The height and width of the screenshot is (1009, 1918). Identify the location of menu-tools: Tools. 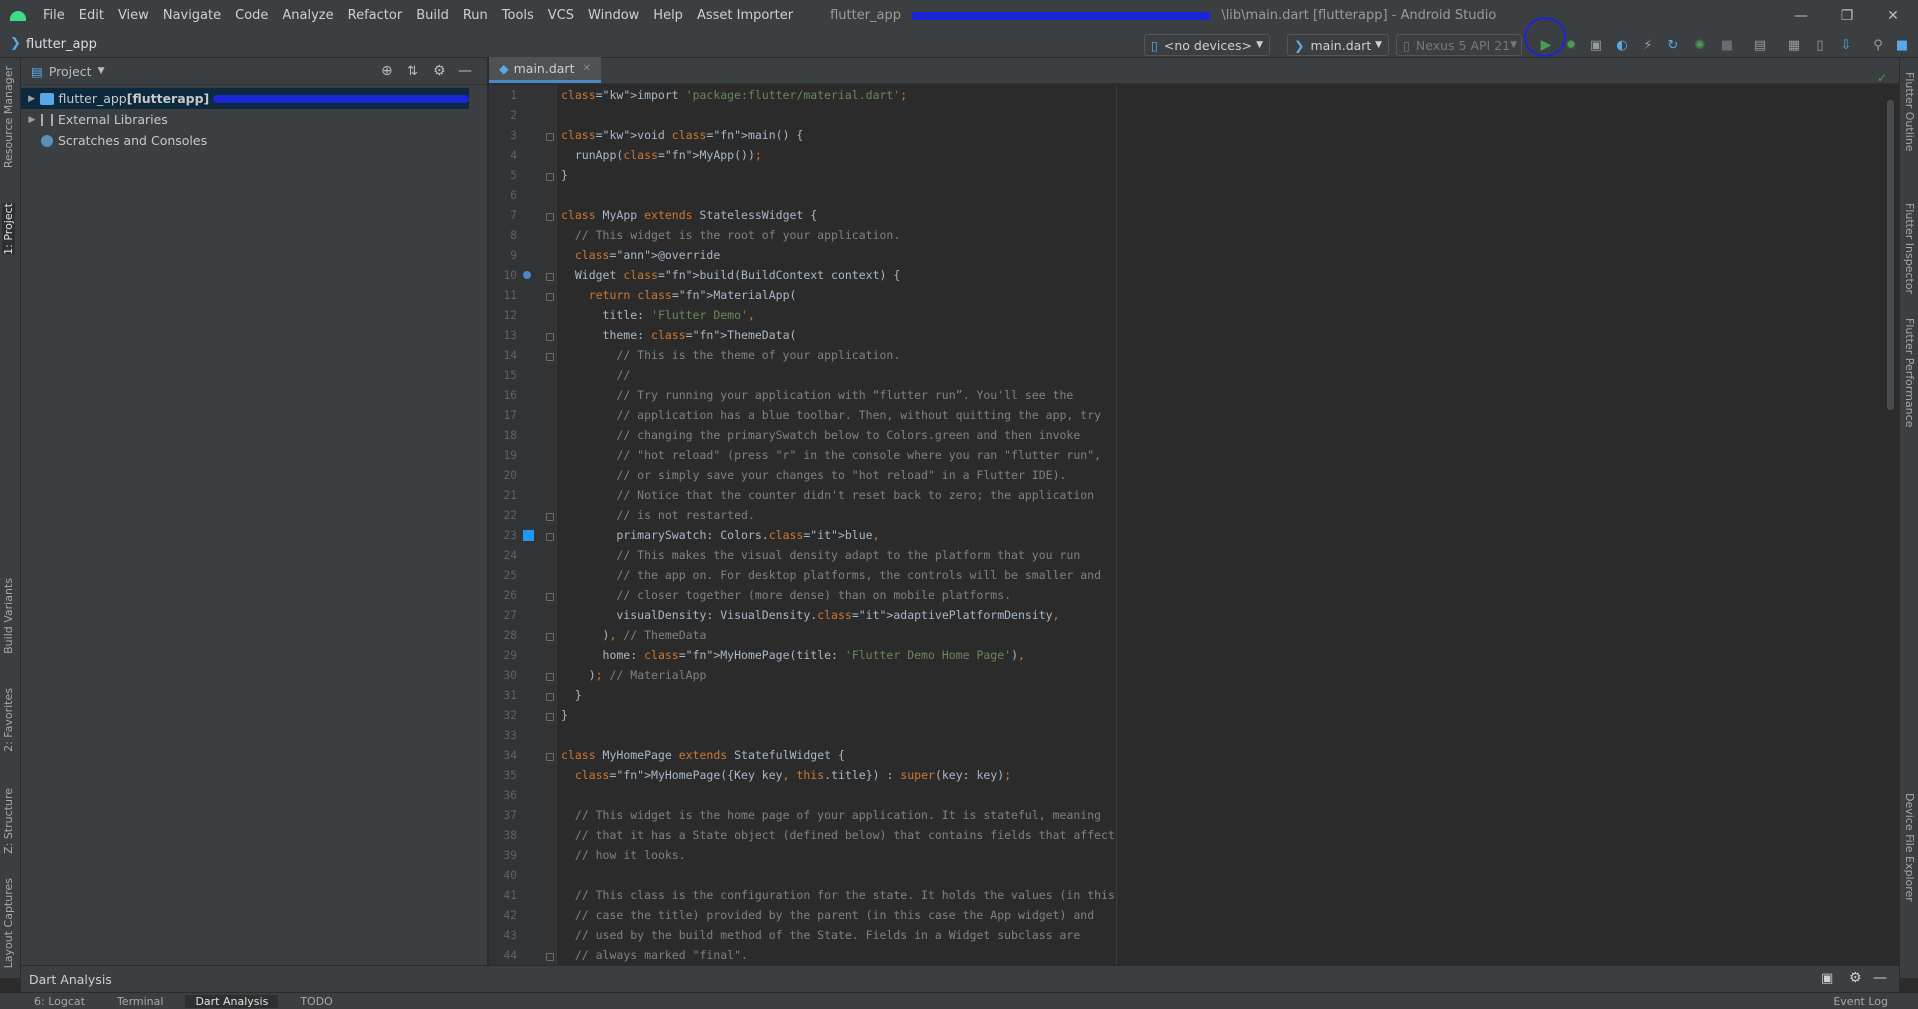
(518, 15).